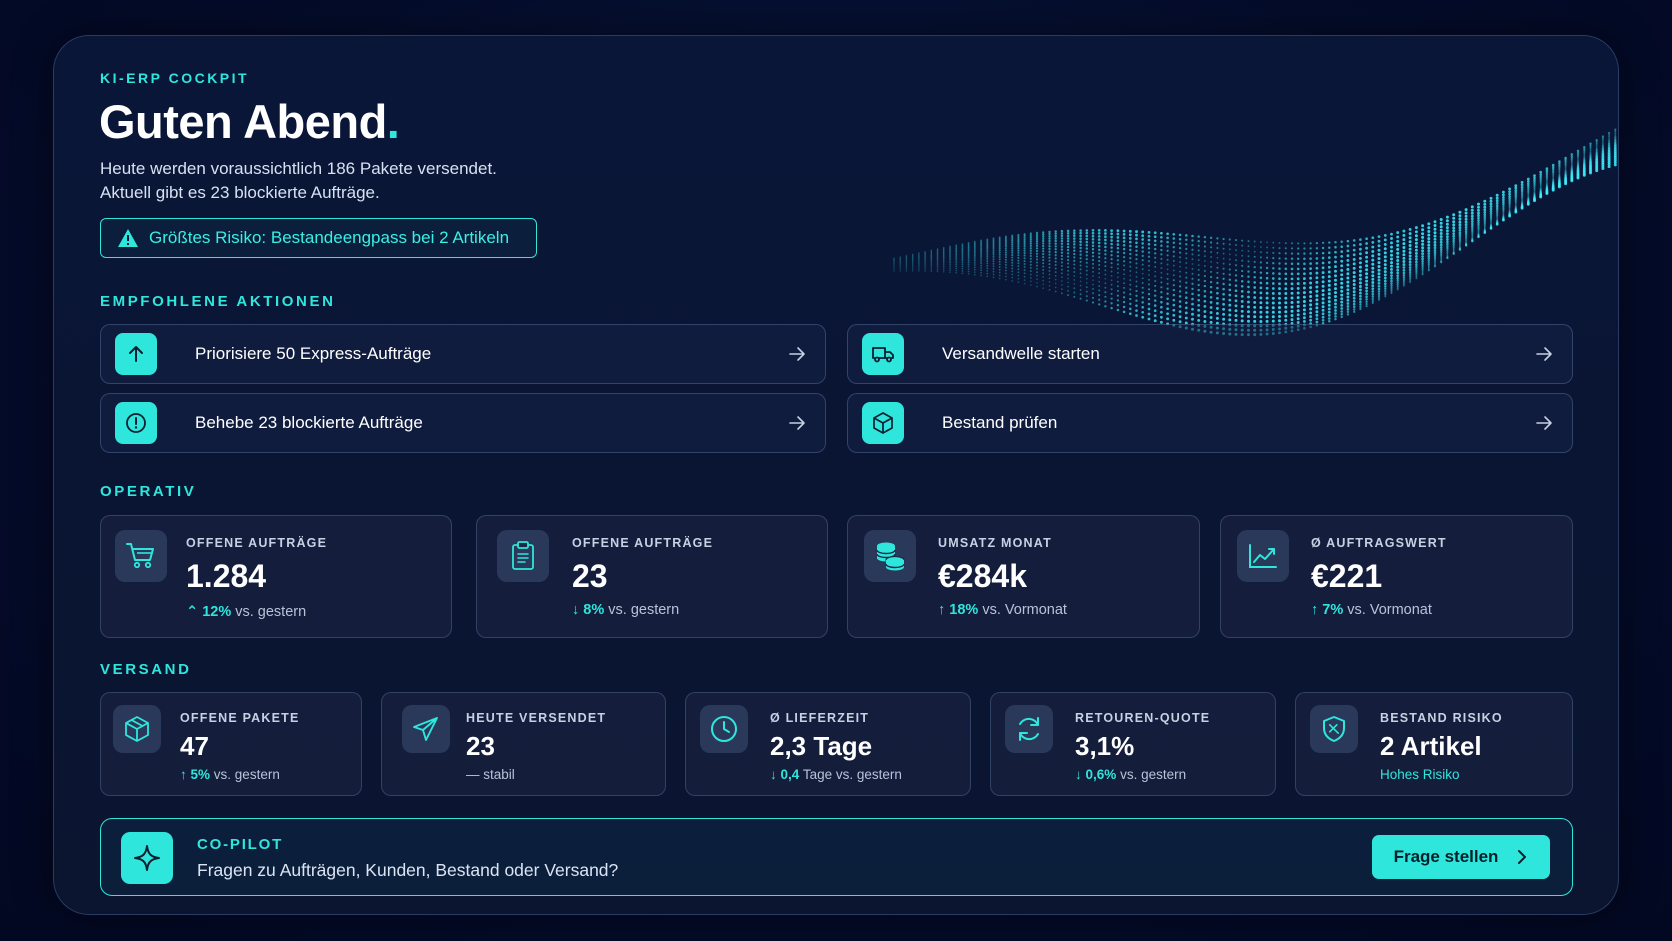 The image size is (1672, 941). I want to click on shipping-label: OFFENE PAKETE, so click(240, 718).